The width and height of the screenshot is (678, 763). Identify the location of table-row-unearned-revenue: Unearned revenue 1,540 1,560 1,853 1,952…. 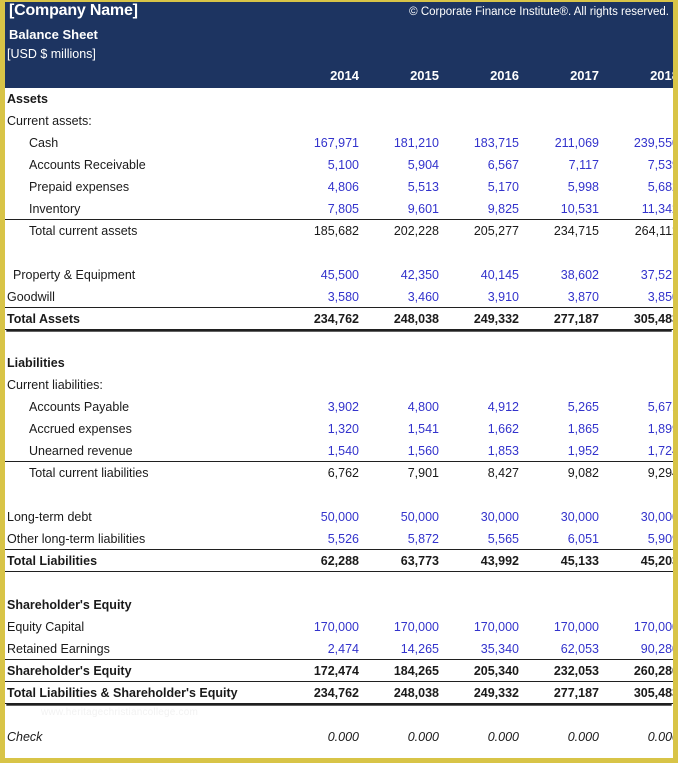
(339, 451).